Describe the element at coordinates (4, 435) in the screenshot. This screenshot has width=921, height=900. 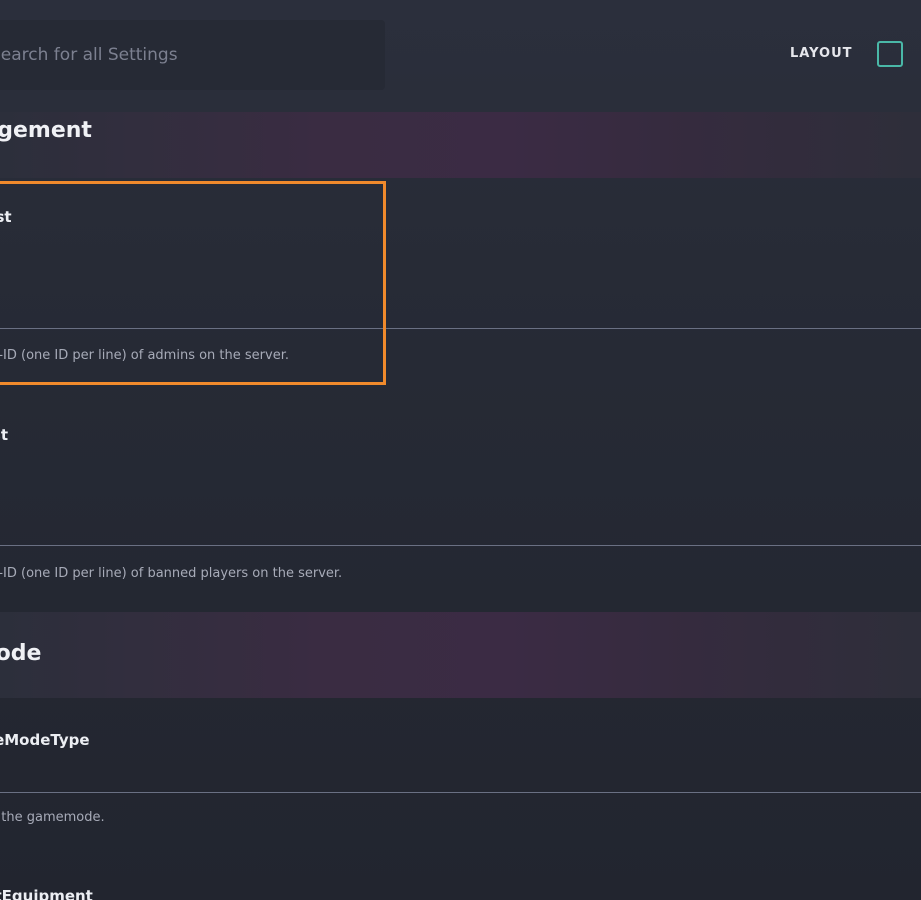
I see `setting-name-banlist: BanList` at that location.